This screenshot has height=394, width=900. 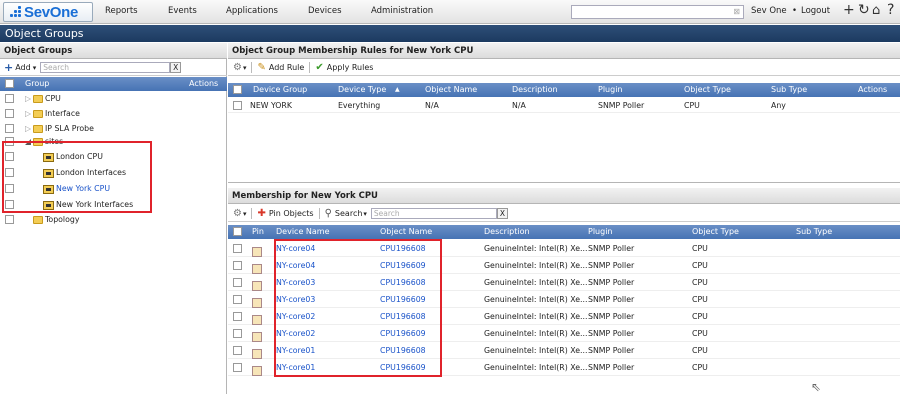 I want to click on pin-objects-button: Pin Objects, so click(x=291, y=213).